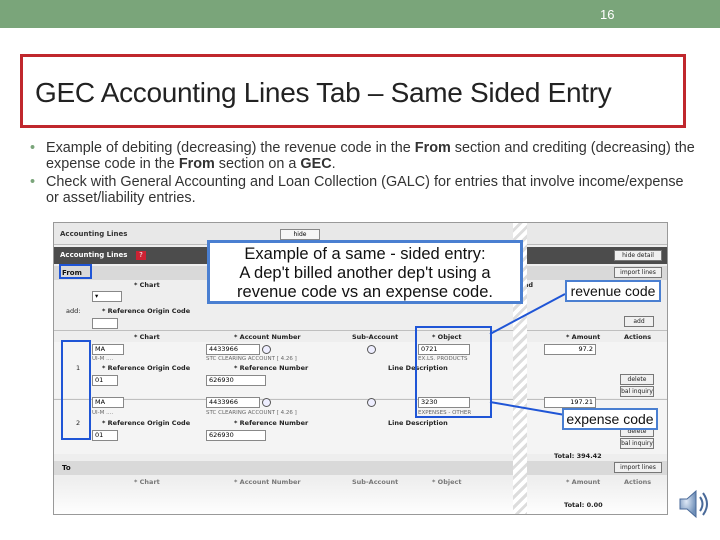 This screenshot has height=540, width=720. Describe the element at coordinates (75, 271) in the screenshot. I see `from-highlight` at that location.